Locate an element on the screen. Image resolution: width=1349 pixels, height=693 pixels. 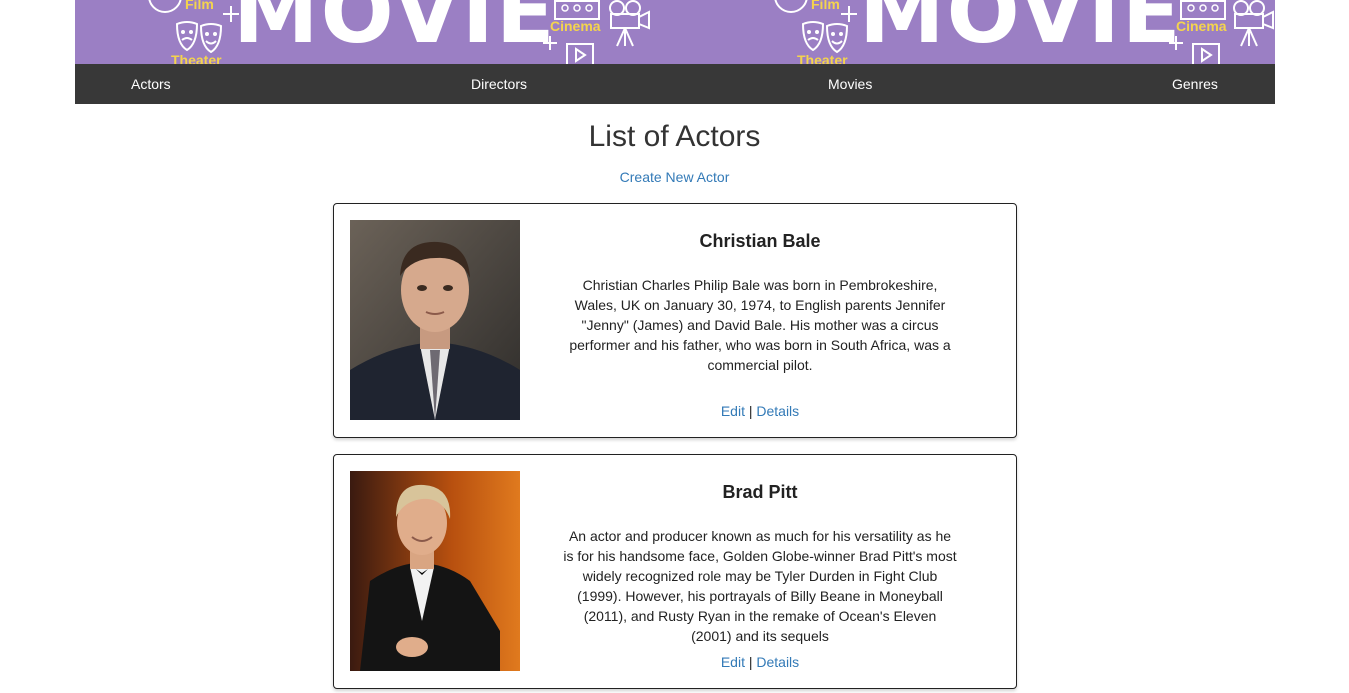
main-navbar: Actors Directors Movies Genres is located at coordinates (675, 84).